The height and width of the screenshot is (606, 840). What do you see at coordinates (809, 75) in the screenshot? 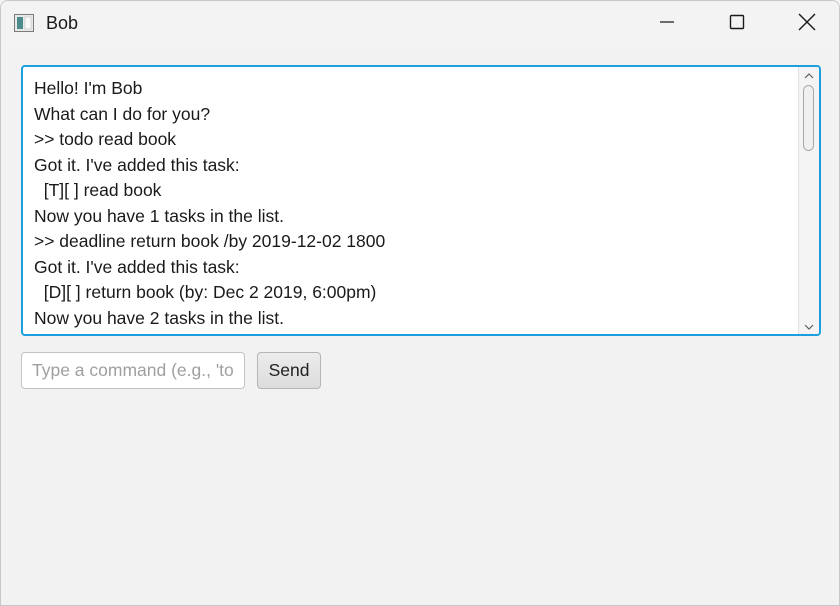
I see `scroll-up-icon` at bounding box center [809, 75].